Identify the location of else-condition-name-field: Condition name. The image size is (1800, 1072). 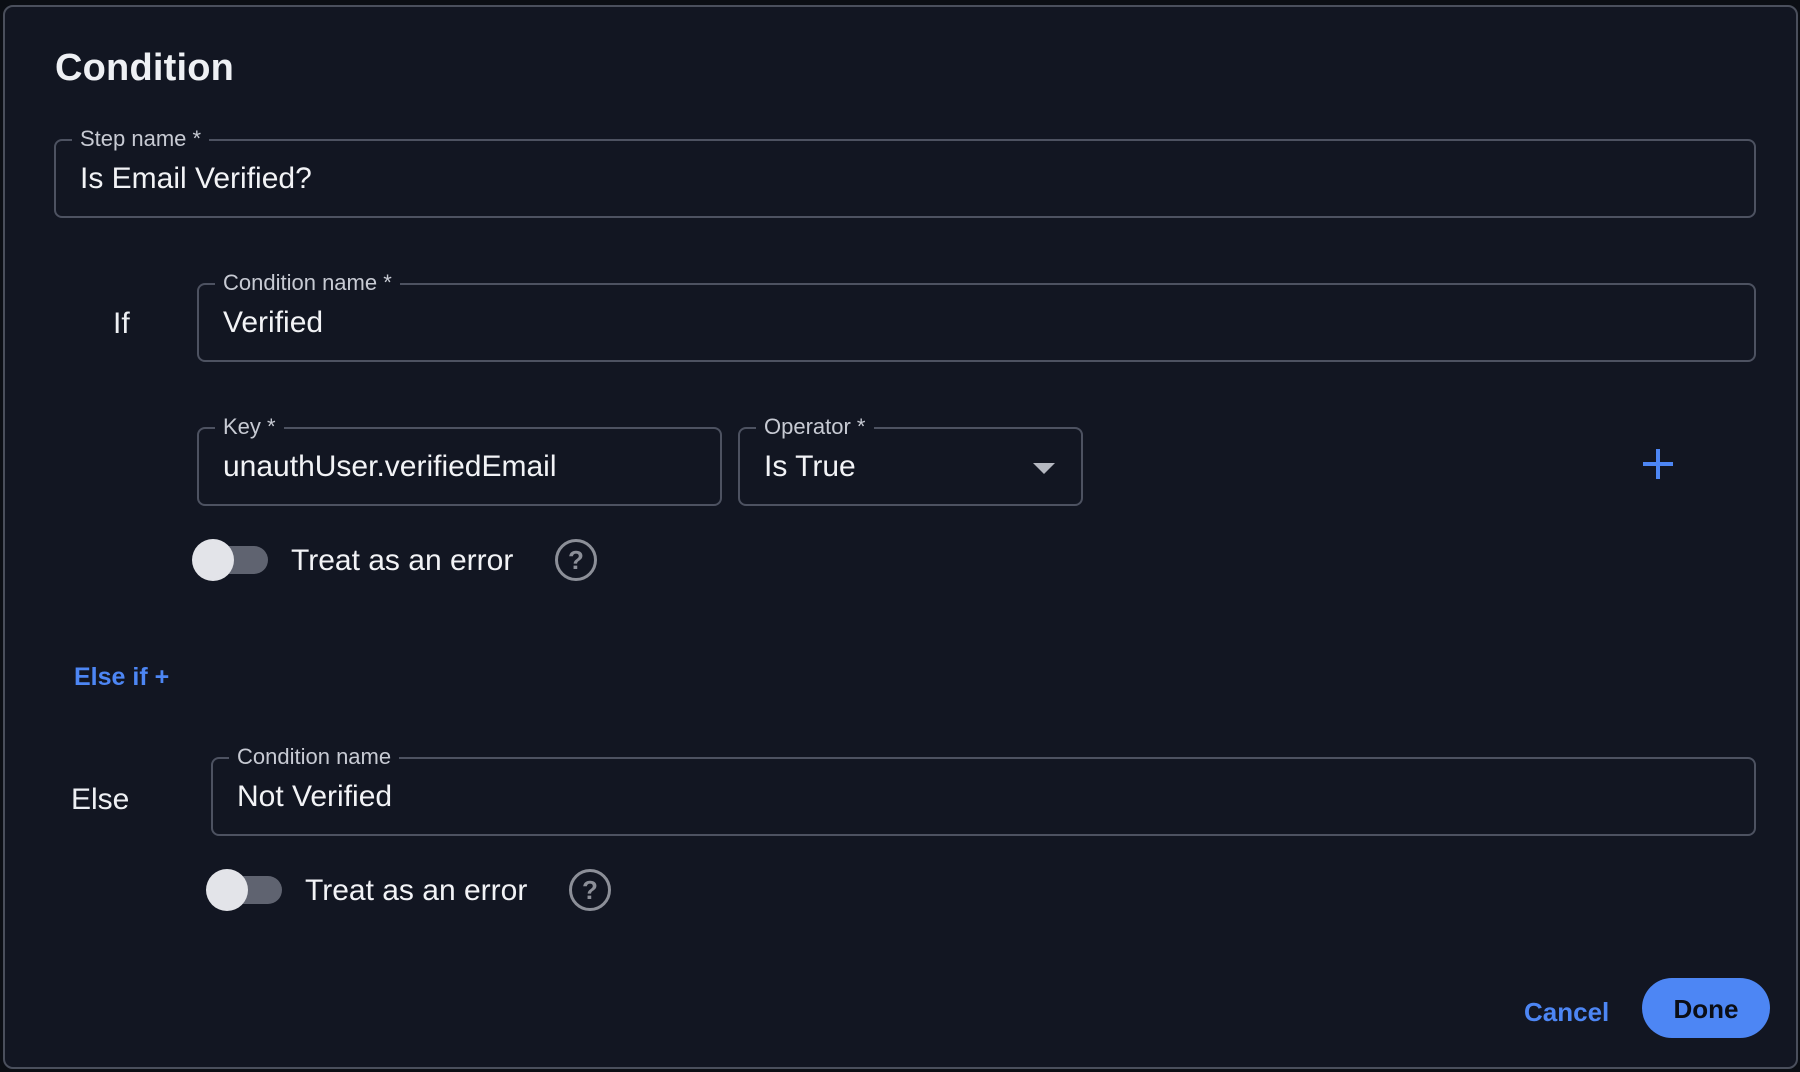
(983, 790).